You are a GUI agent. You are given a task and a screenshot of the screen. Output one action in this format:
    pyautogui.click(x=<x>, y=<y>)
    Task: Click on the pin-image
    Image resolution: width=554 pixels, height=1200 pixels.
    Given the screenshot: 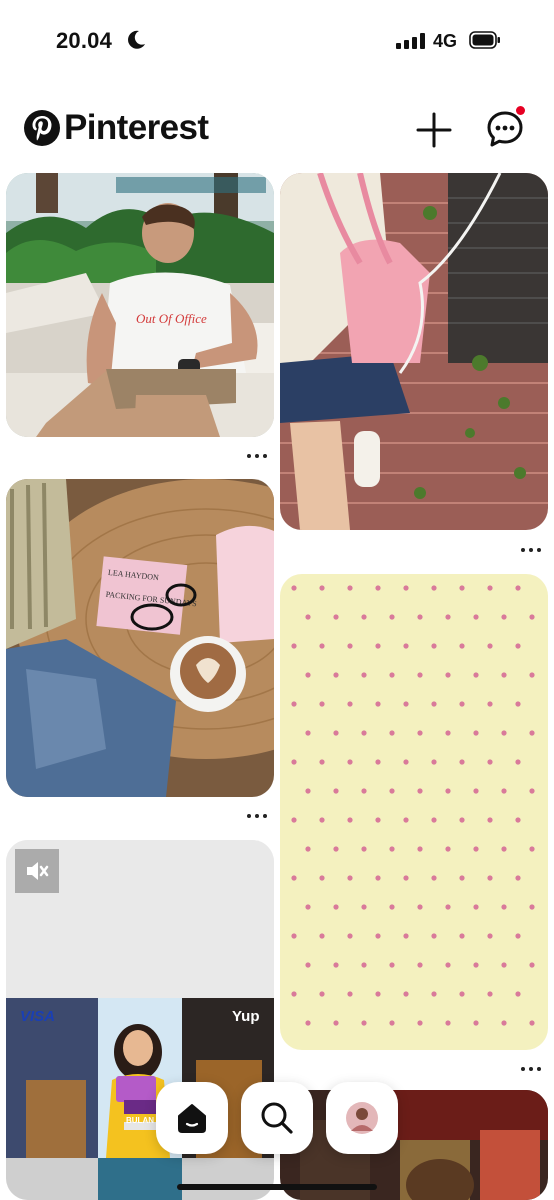 What is the action you would take?
    pyautogui.click(x=414, y=351)
    